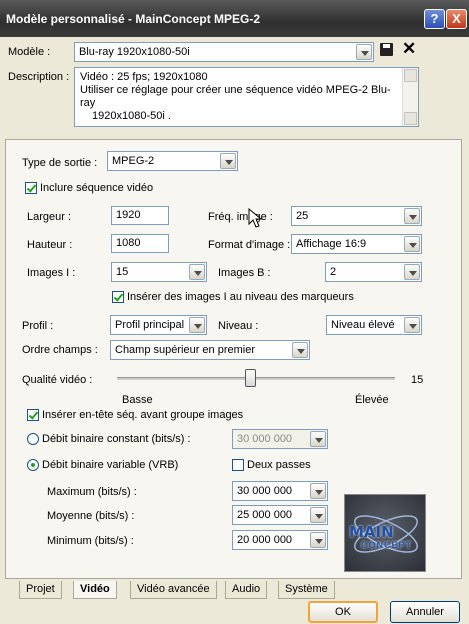 The height and width of the screenshot is (624, 469). Describe the element at coordinates (140, 243) in the screenshot. I see `height-input: 1080` at that location.